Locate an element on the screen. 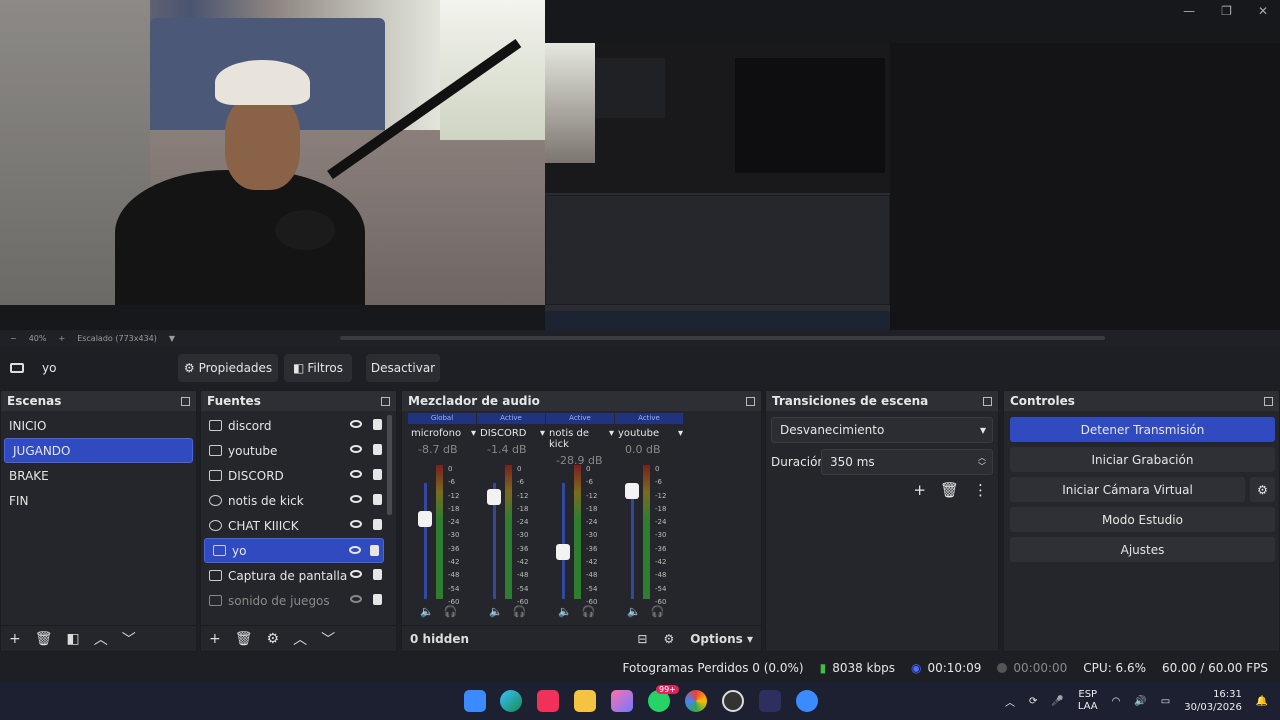 This screenshot has height=720, width=1280. source-item: youtube is located at coordinates (298, 450).